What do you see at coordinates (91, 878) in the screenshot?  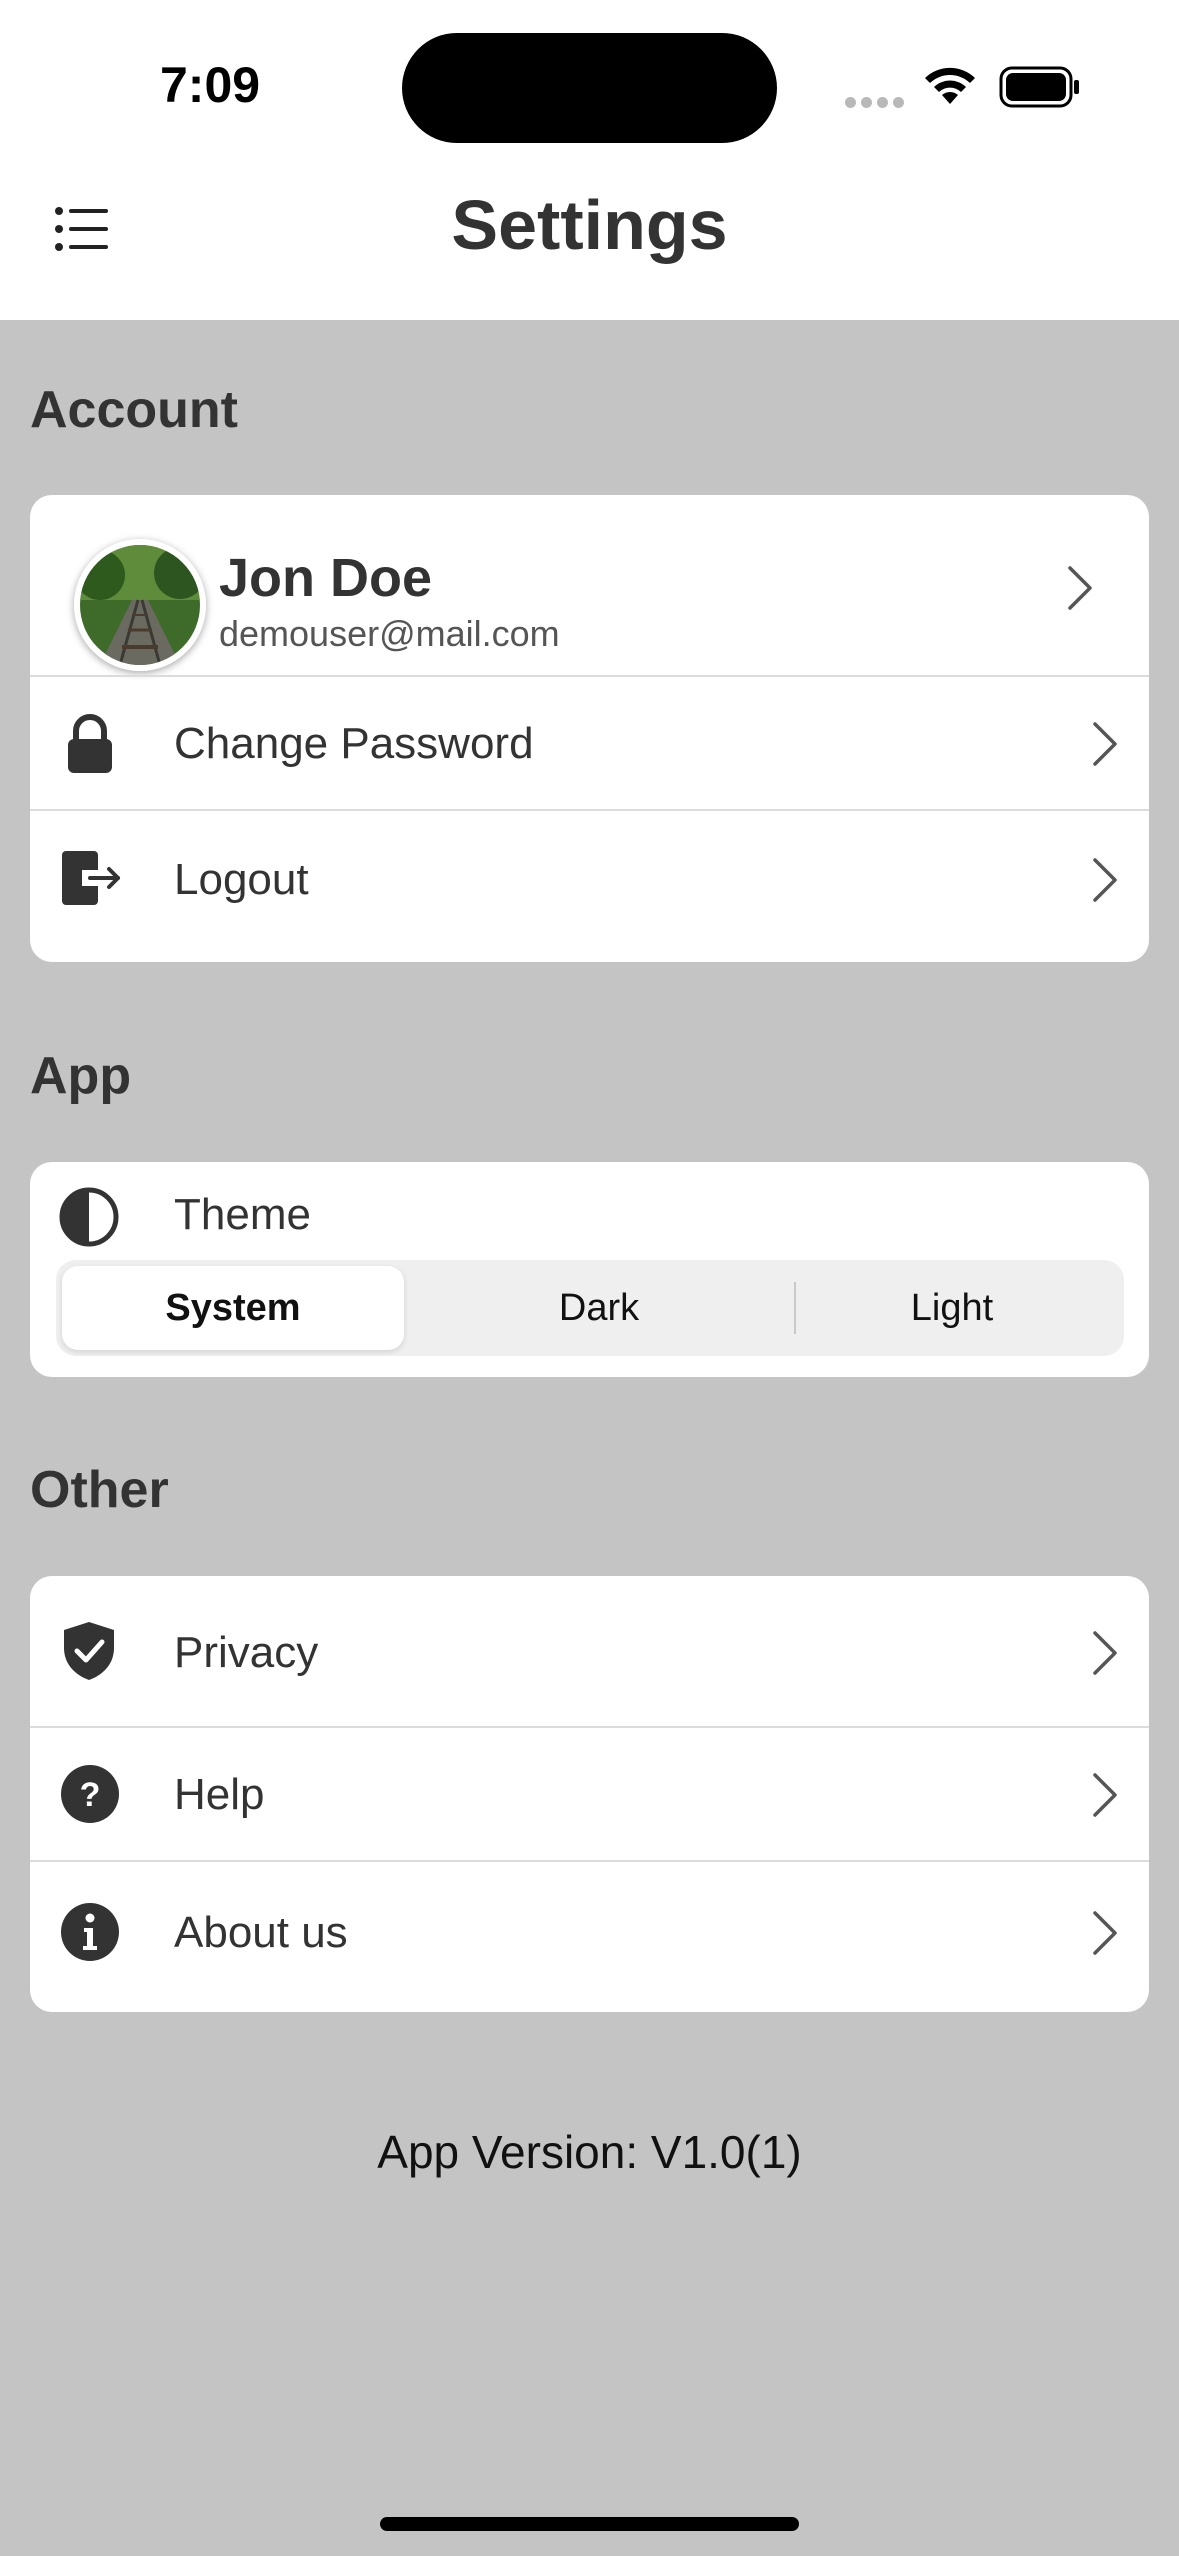 I see `logout-icon` at bounding box center [91, 878].